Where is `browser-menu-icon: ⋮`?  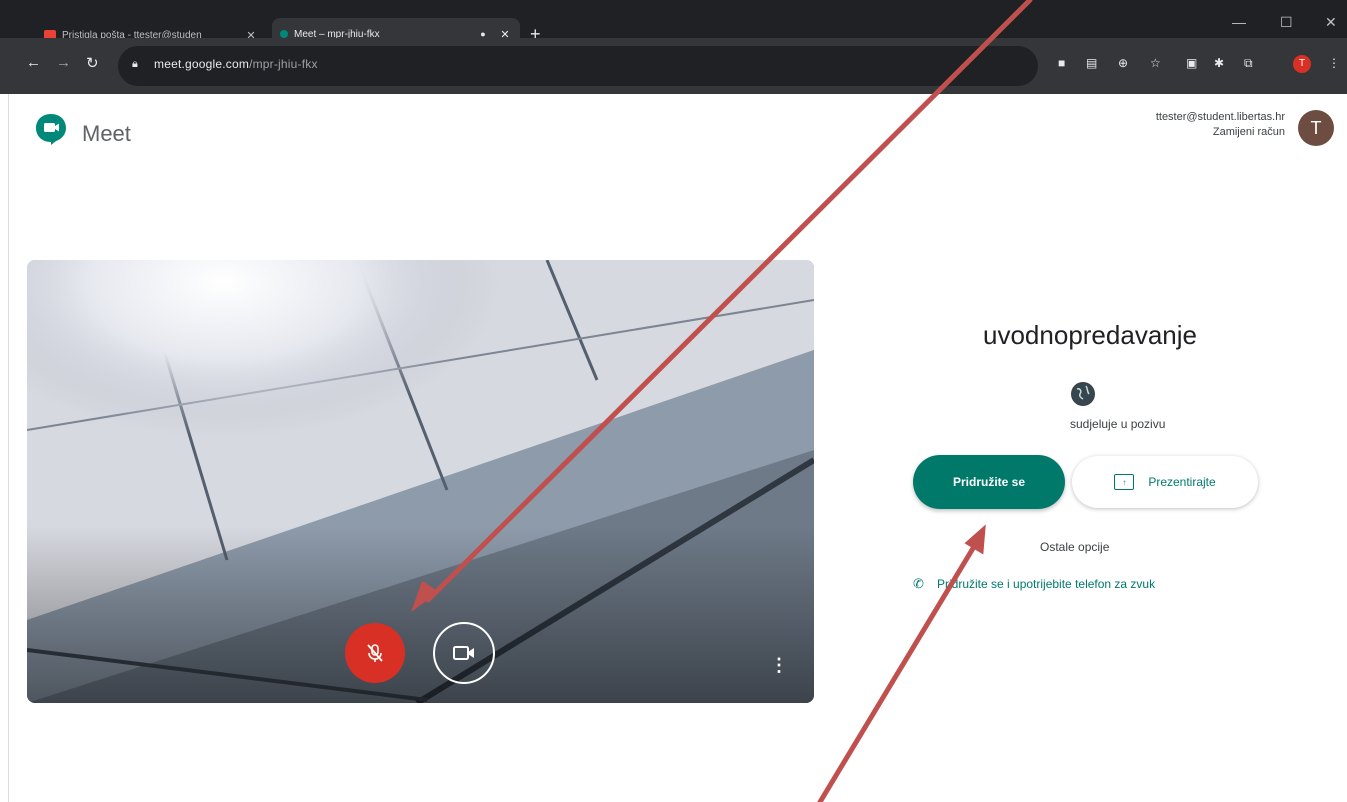 browser-menu-icon: ⋮ is located at coordinates (1334, 63).